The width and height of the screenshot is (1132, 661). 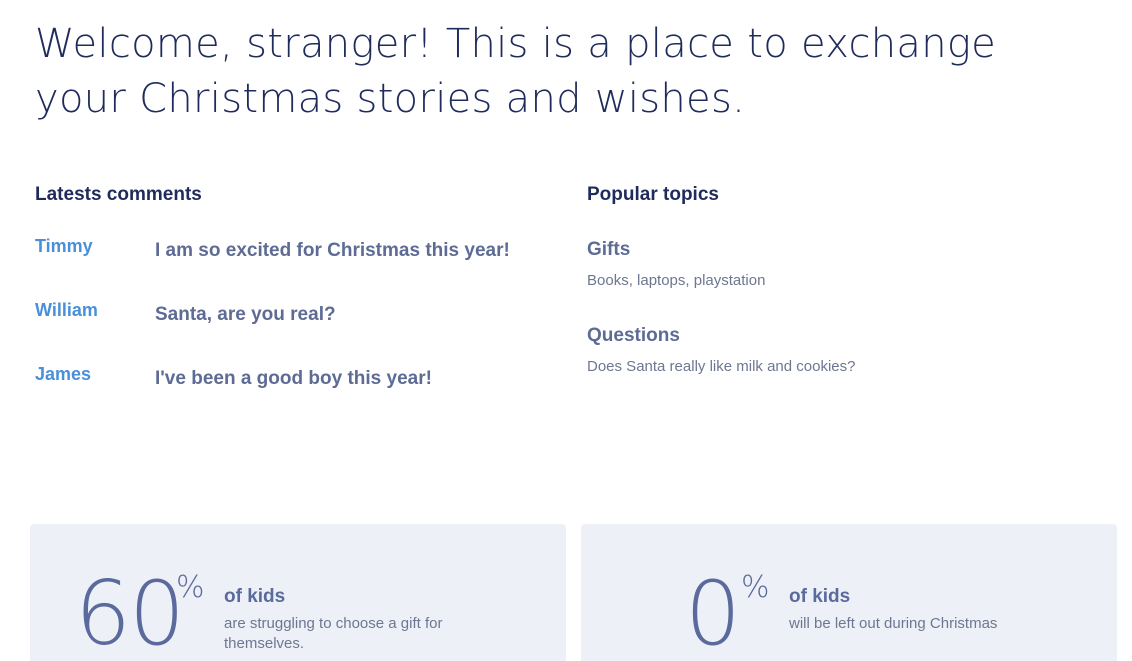 I want to click on comment-row: James I've been a good boy this year!, so click(x=295, y=384).